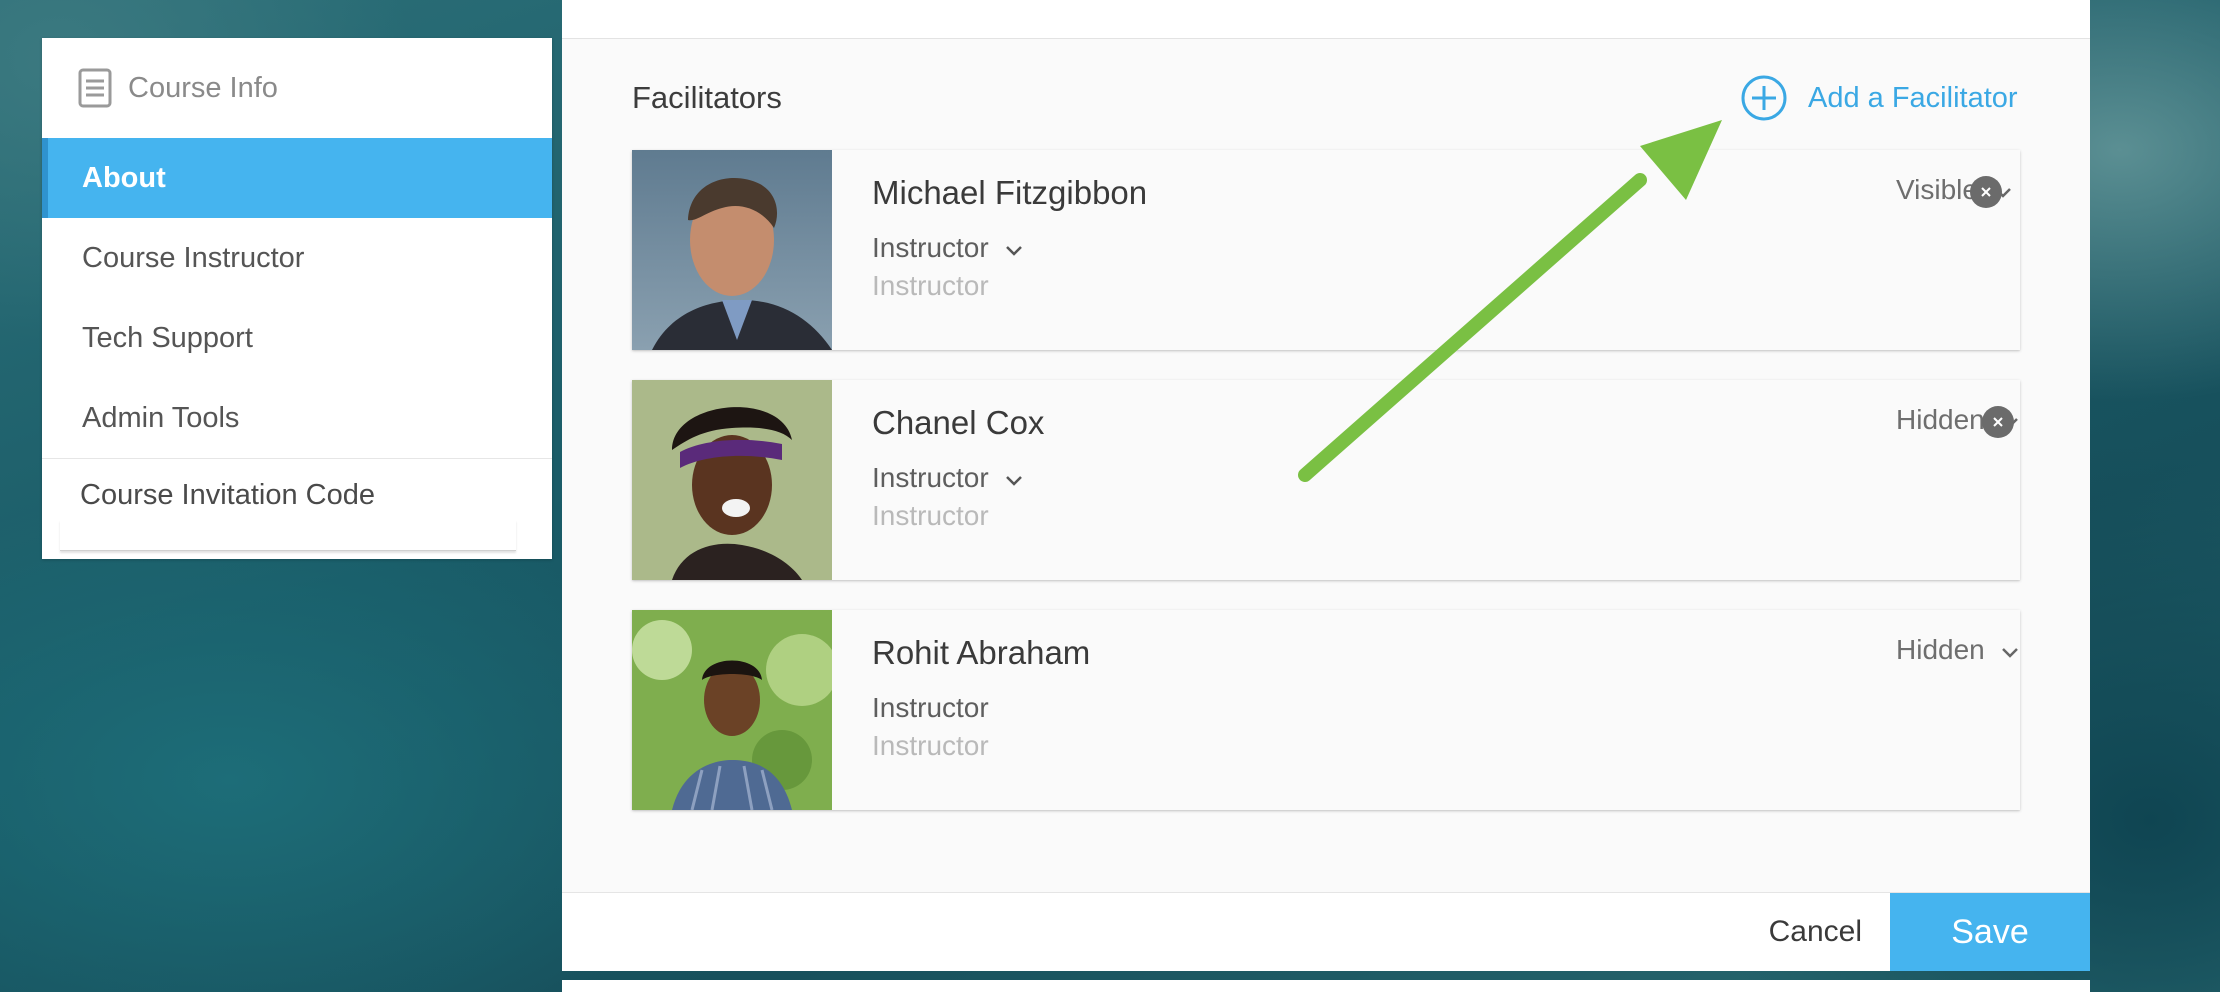  I want to click on sidebar-item-about: About, so click(297, 178).